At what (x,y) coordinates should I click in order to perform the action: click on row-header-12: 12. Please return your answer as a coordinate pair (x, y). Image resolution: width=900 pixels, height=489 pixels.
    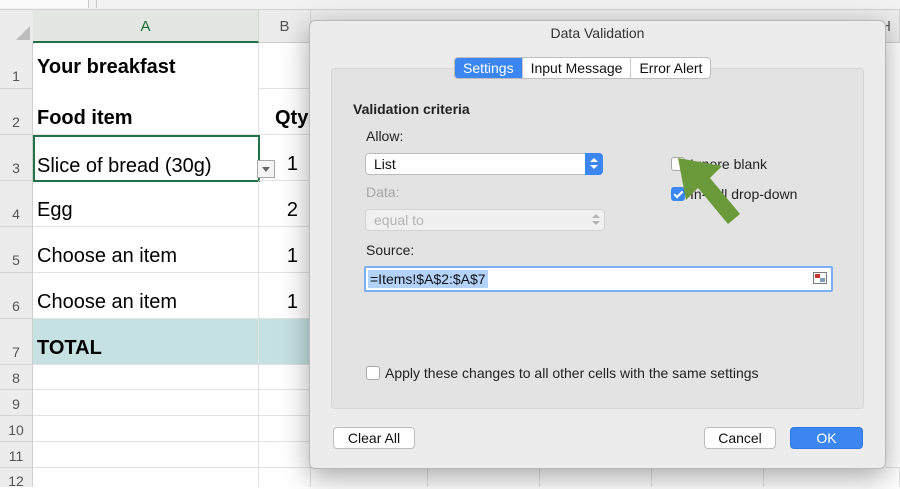
    Looking at the image, I should click on (16, 478).